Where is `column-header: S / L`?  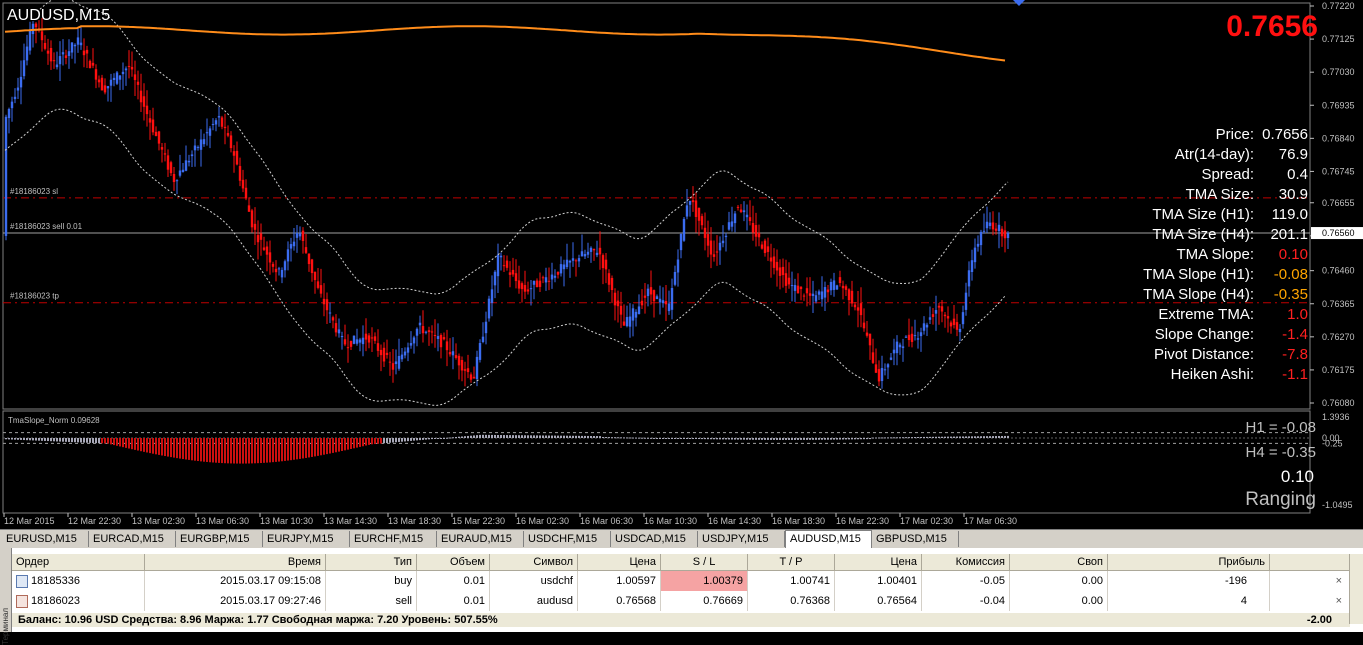 column-header: S / L is located at coordinates (704, 562).